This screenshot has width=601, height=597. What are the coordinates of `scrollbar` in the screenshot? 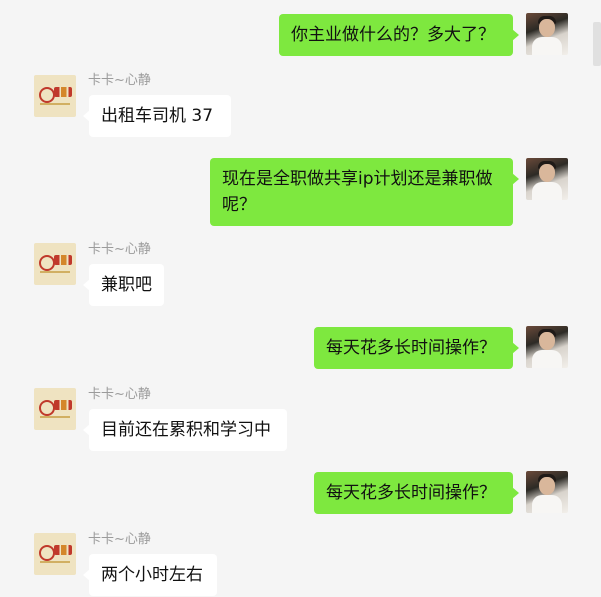 It's located at (597, 44).